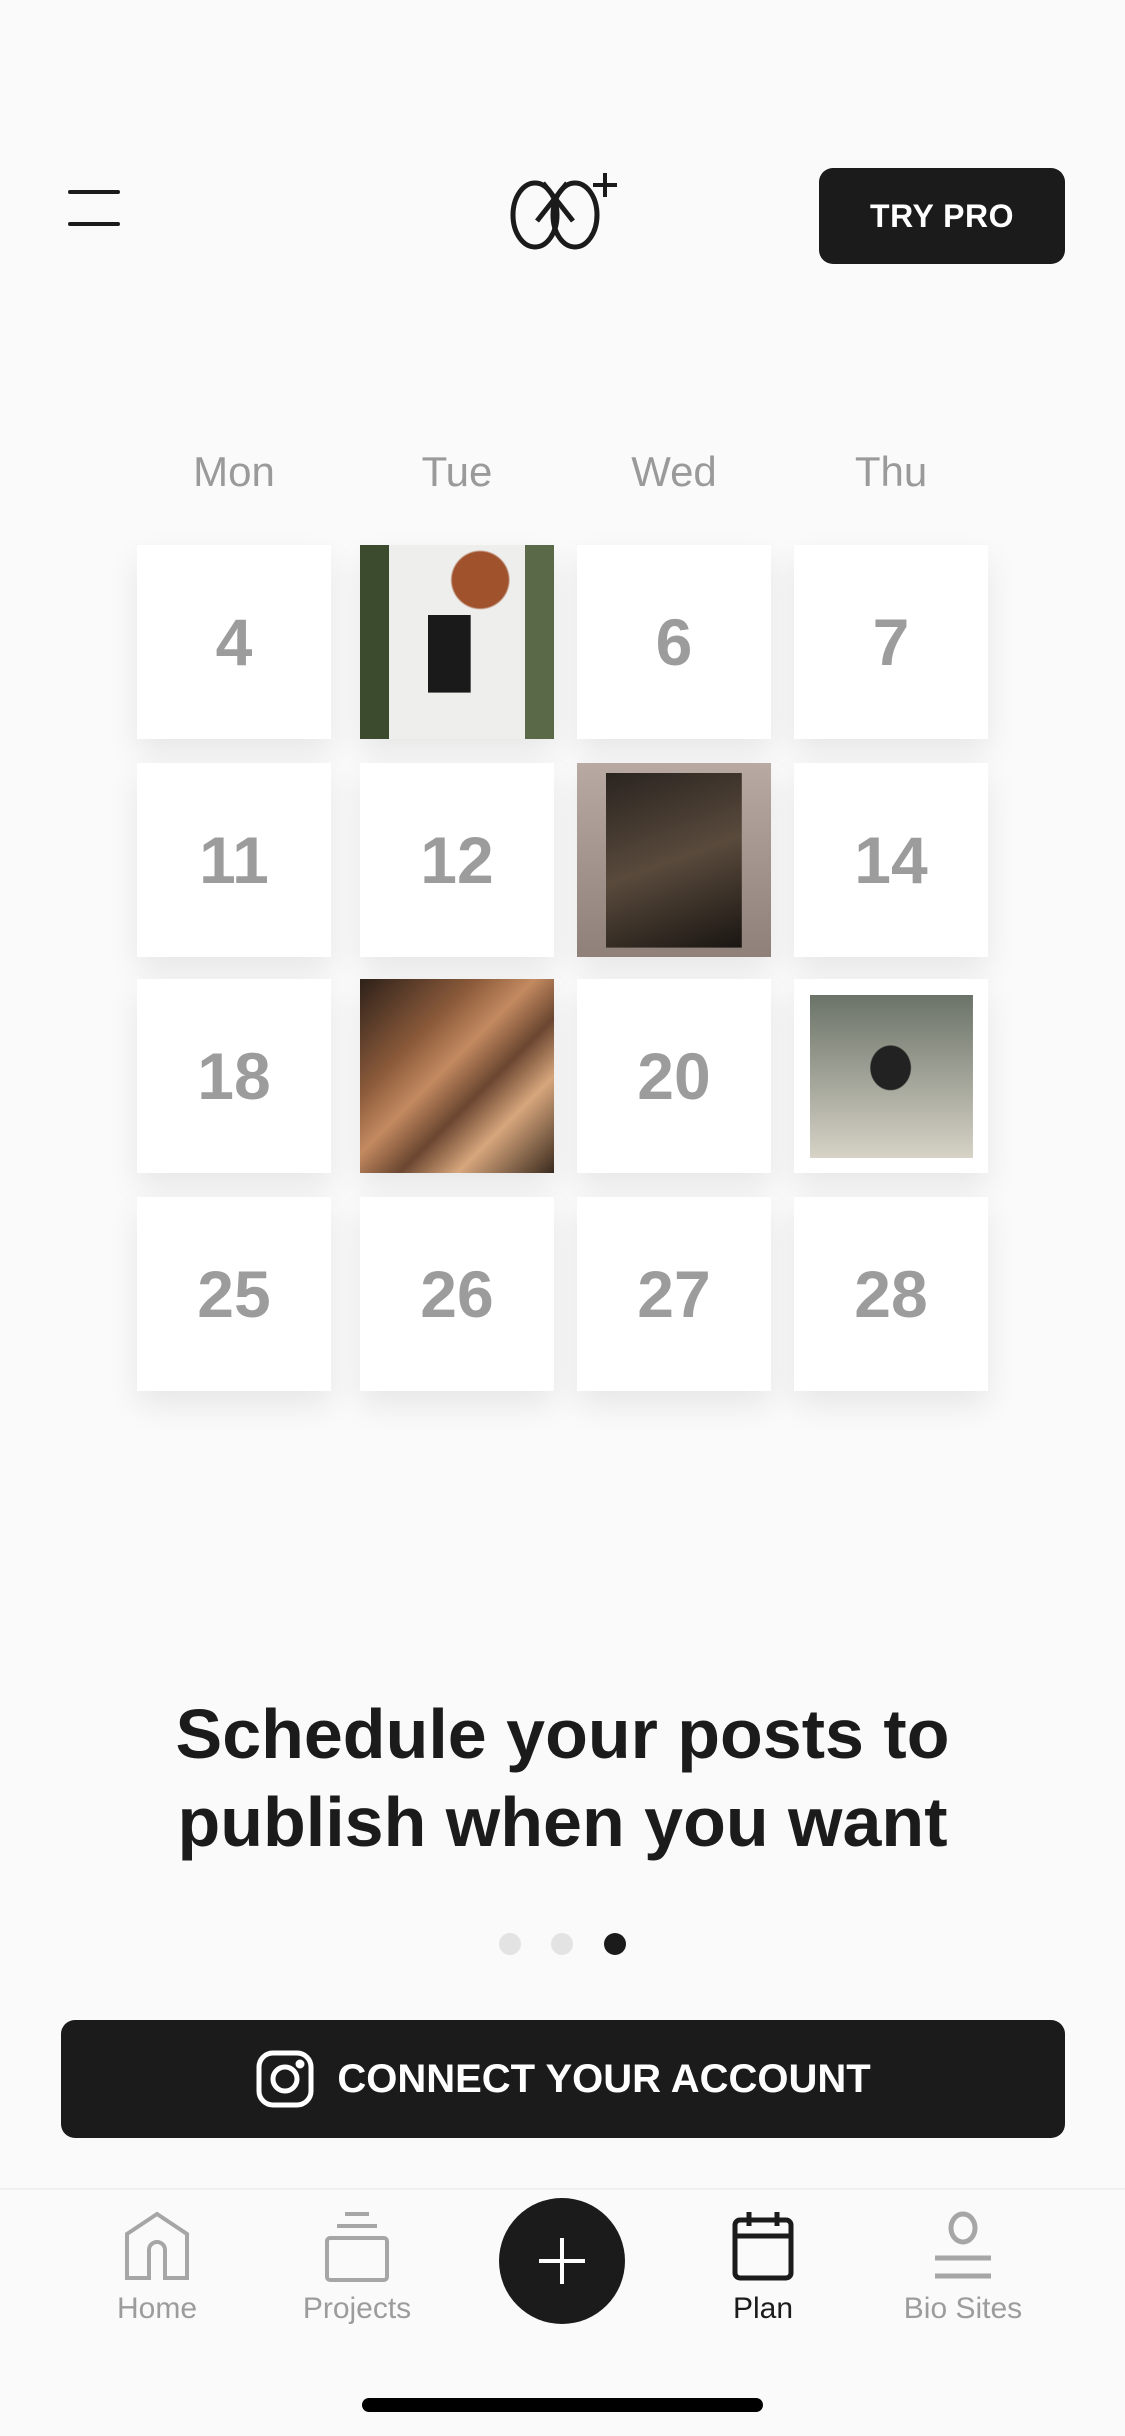  I want to click on calendar-day-cell: 7, so click(891, 642).